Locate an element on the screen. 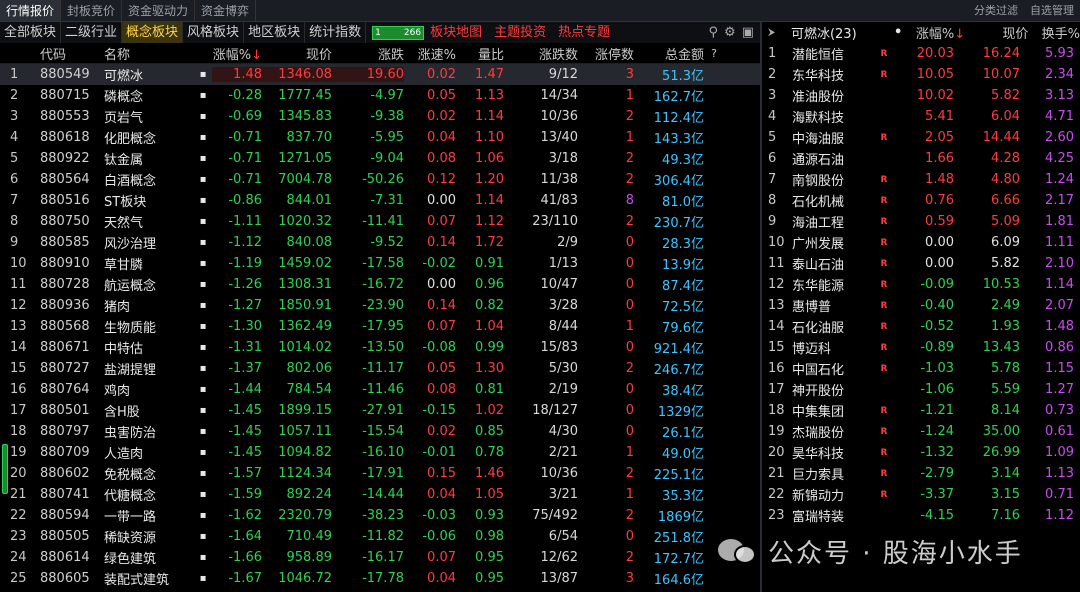 The image size is (1080, 592). cat-style: 风格板块 is located at coordinates (214, 32).